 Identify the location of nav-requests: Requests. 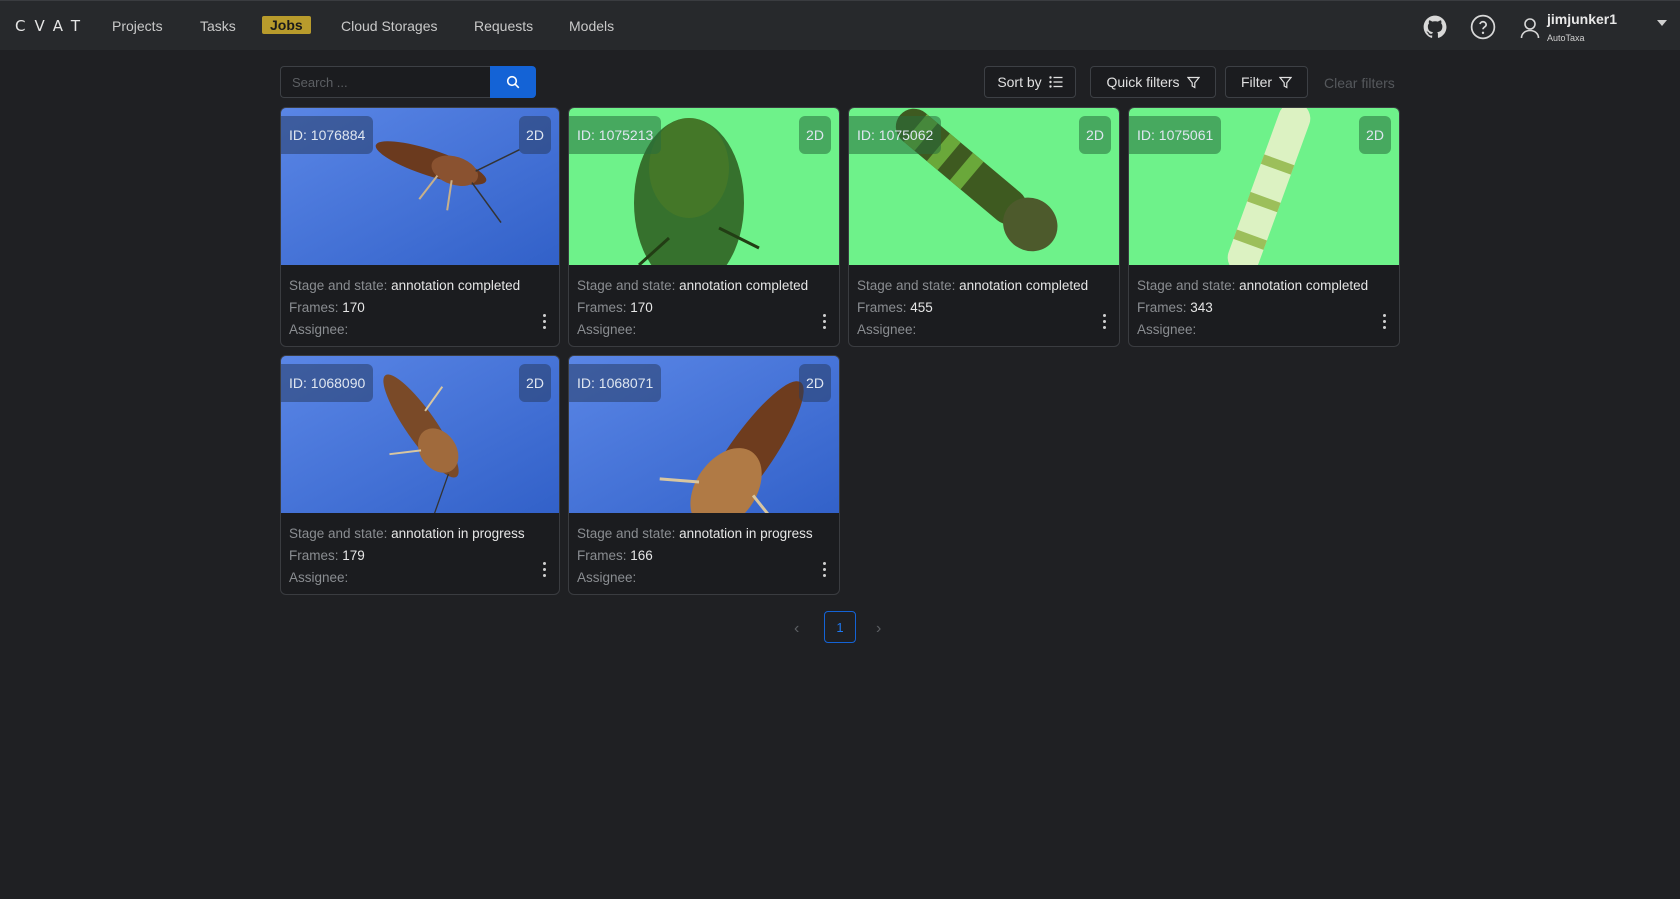
(503, 26).